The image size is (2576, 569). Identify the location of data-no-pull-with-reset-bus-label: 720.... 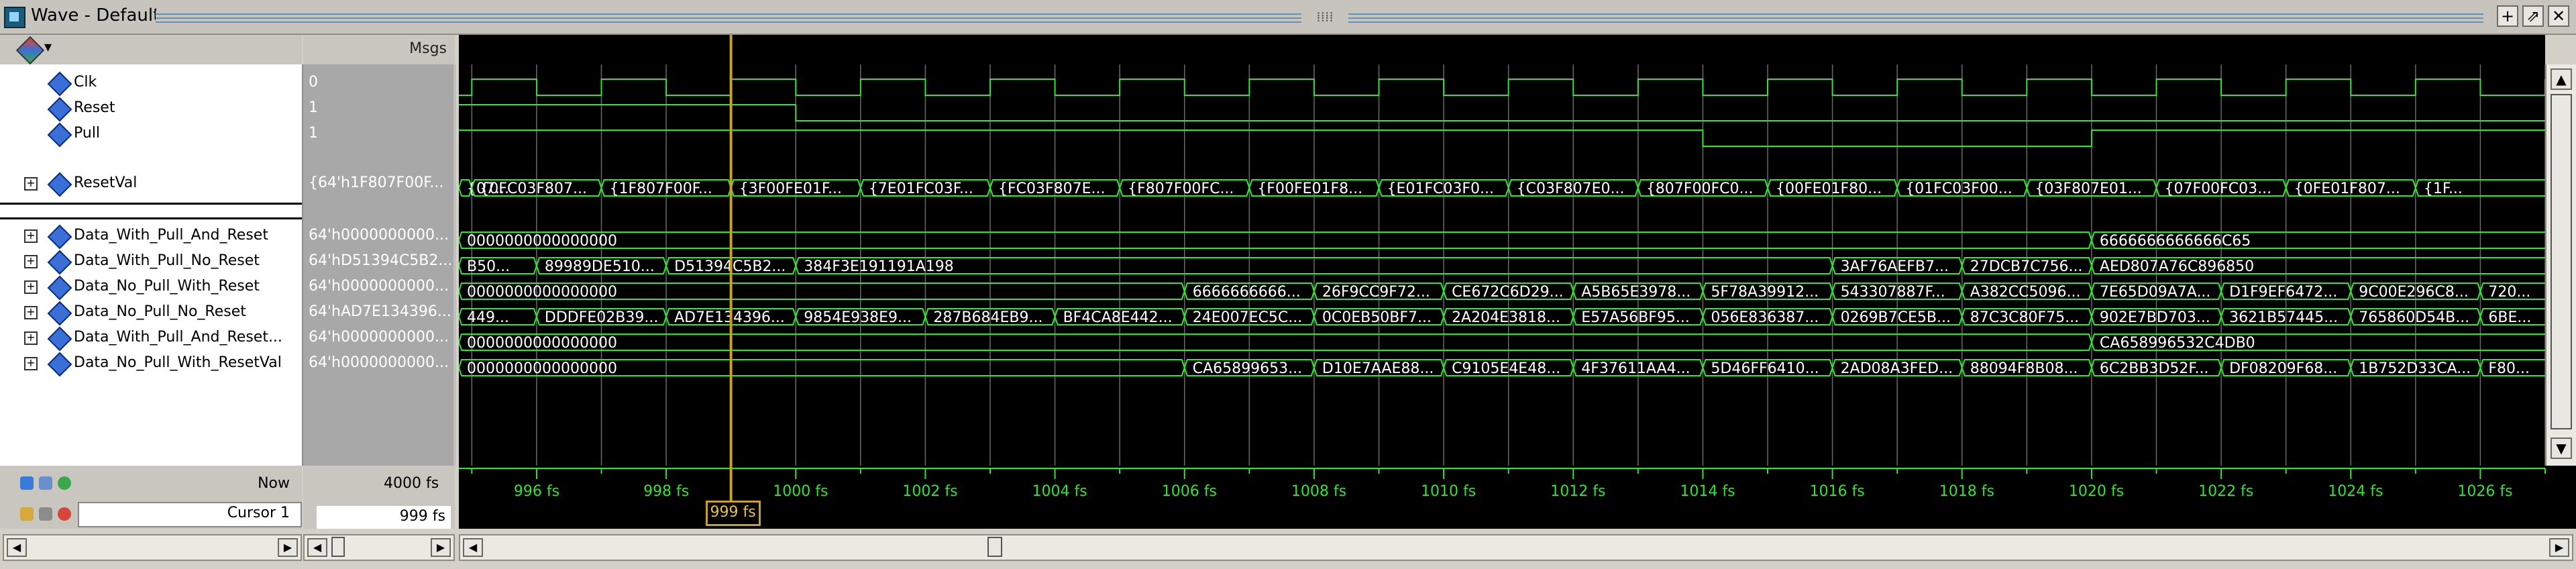
(2509, 292).